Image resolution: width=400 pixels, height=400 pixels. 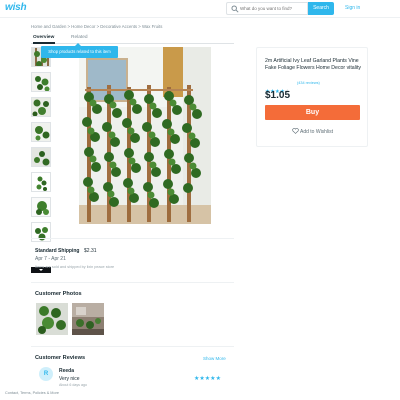 What do you see at coordinates (277, 87) in the screenshot?
I see `product-rating: ★★★★★` at bounding box center [277, 87].